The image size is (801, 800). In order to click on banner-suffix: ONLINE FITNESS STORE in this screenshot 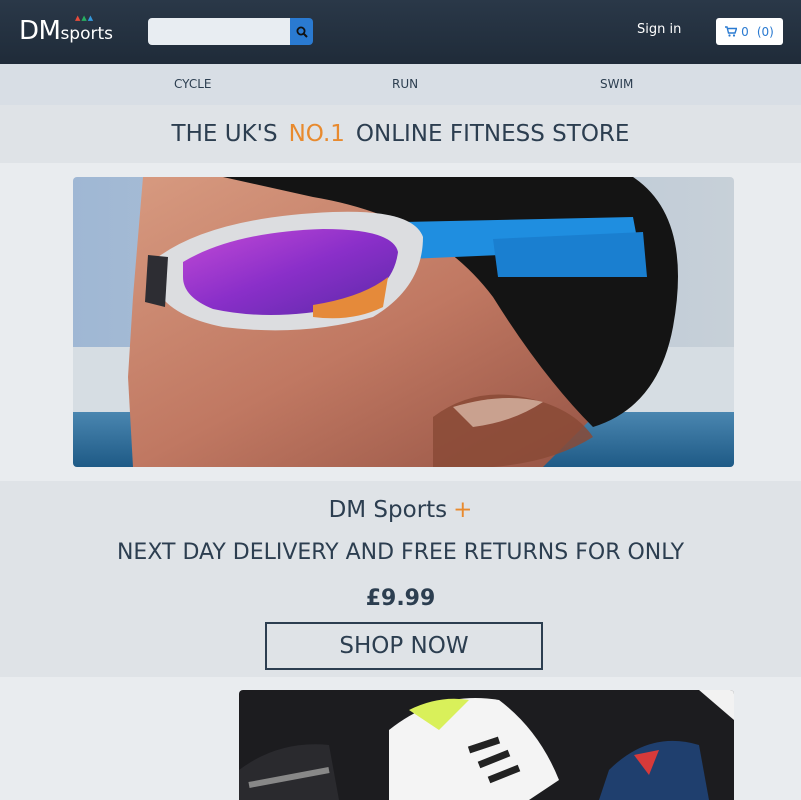, I will do `click(492, 134)`.